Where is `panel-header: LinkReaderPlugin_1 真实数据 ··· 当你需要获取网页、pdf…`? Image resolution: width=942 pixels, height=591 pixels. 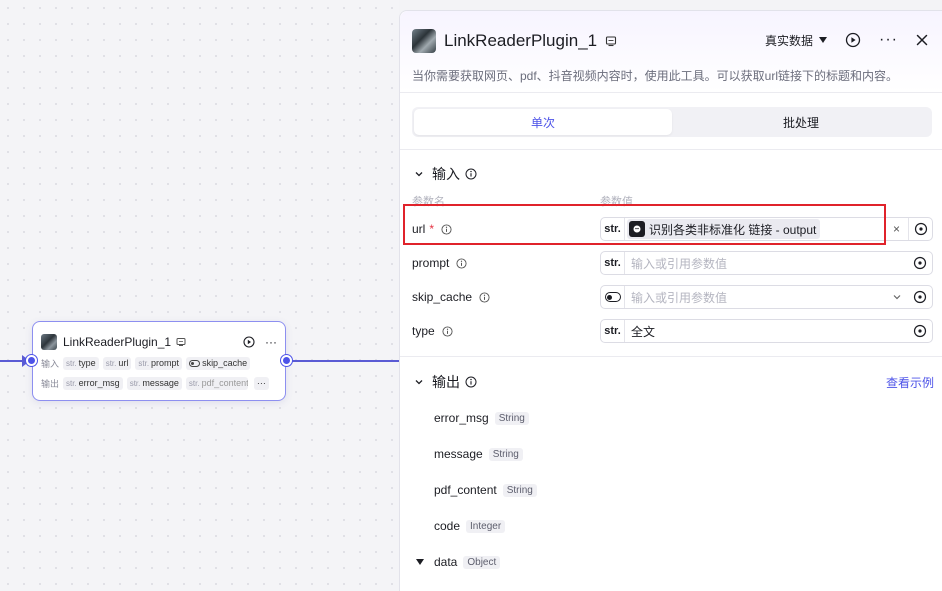 panel-header: LinkReaderPlugin_1 真实数据 ··· 当你需要获取网页、pdf… is located at coordinates (671, 52).